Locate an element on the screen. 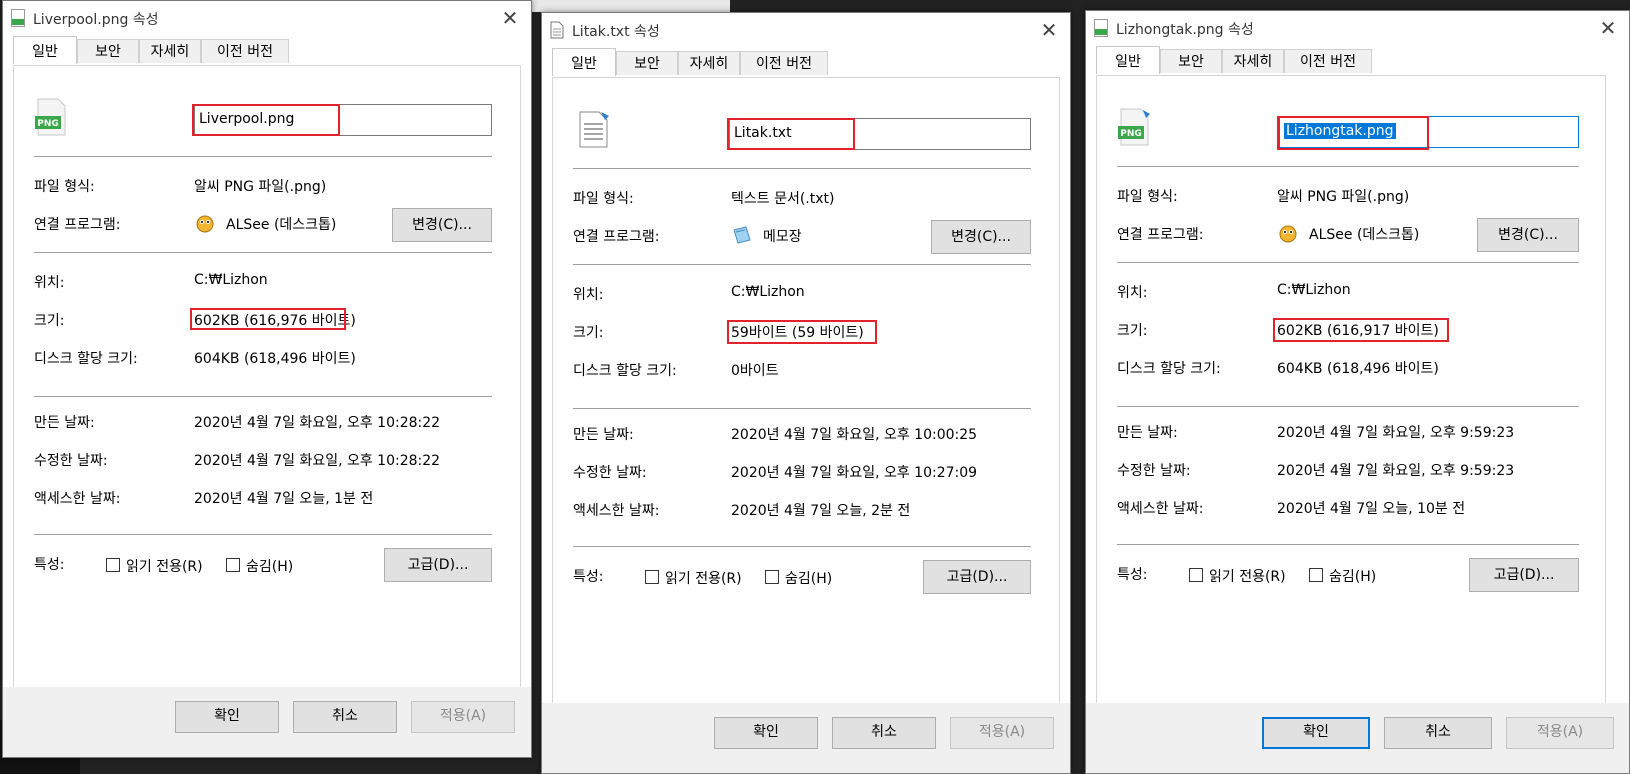  created-value: 2020년 4월 7일 화요일, 오후 10:28:22 is located at coordinates (317, 423).